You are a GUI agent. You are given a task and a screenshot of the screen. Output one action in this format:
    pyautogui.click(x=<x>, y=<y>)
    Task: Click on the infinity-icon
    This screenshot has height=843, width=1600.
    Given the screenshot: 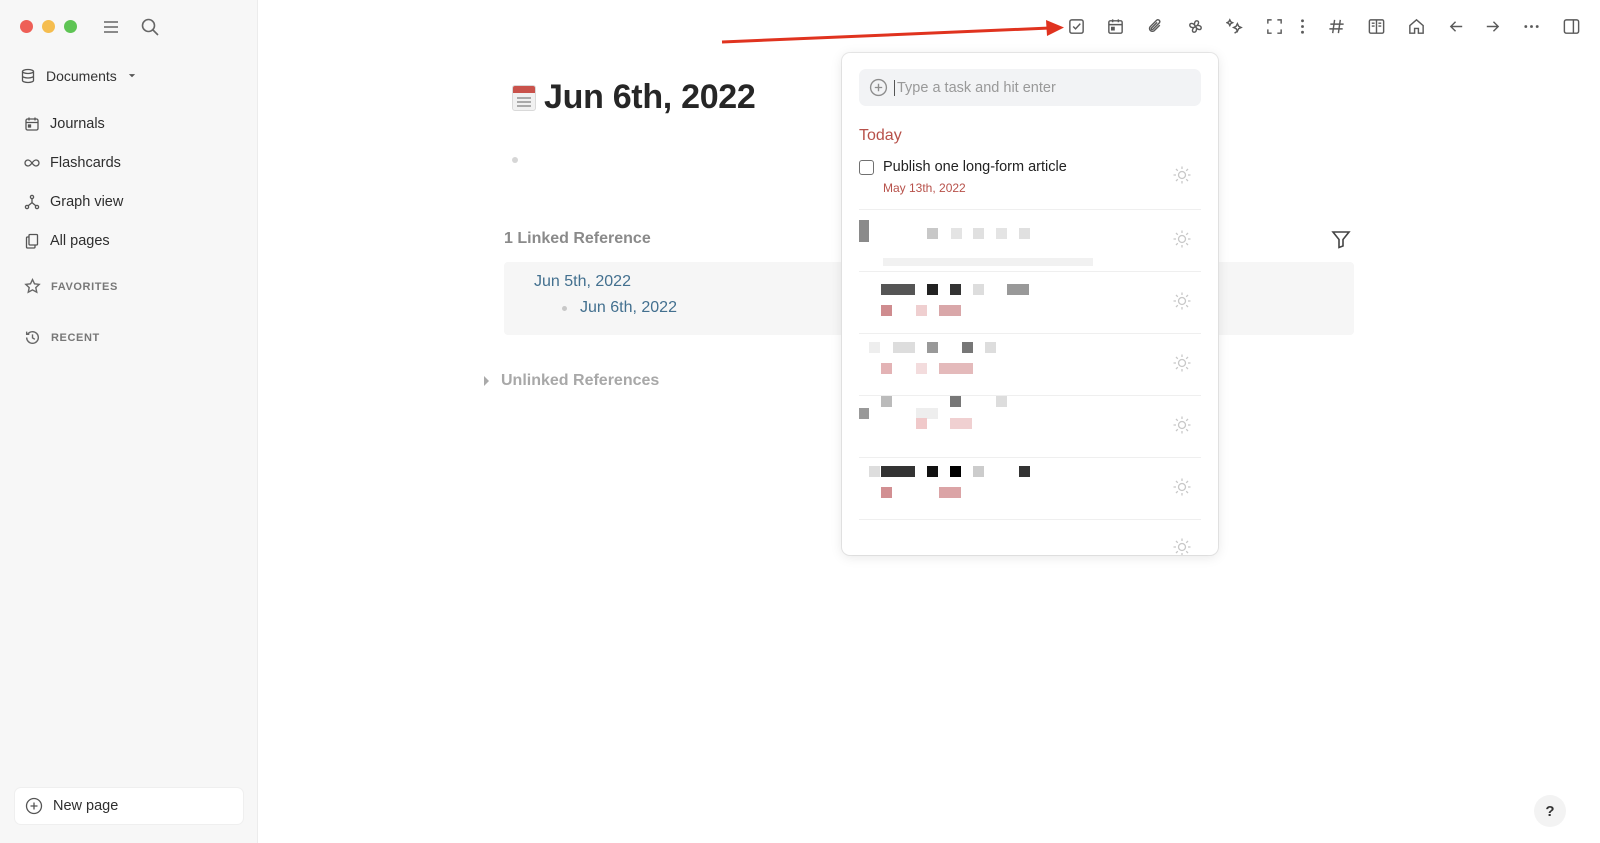 What is the action you would take?
    pyautogui.click(x=32, y=162)
    